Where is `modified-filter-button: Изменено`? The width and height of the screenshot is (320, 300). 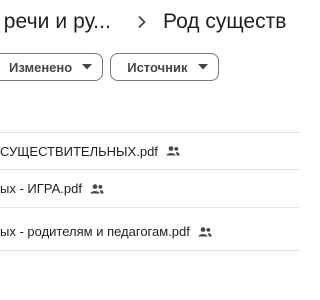
modified-filter-button: Изменено is located at coordinates (52, 67).